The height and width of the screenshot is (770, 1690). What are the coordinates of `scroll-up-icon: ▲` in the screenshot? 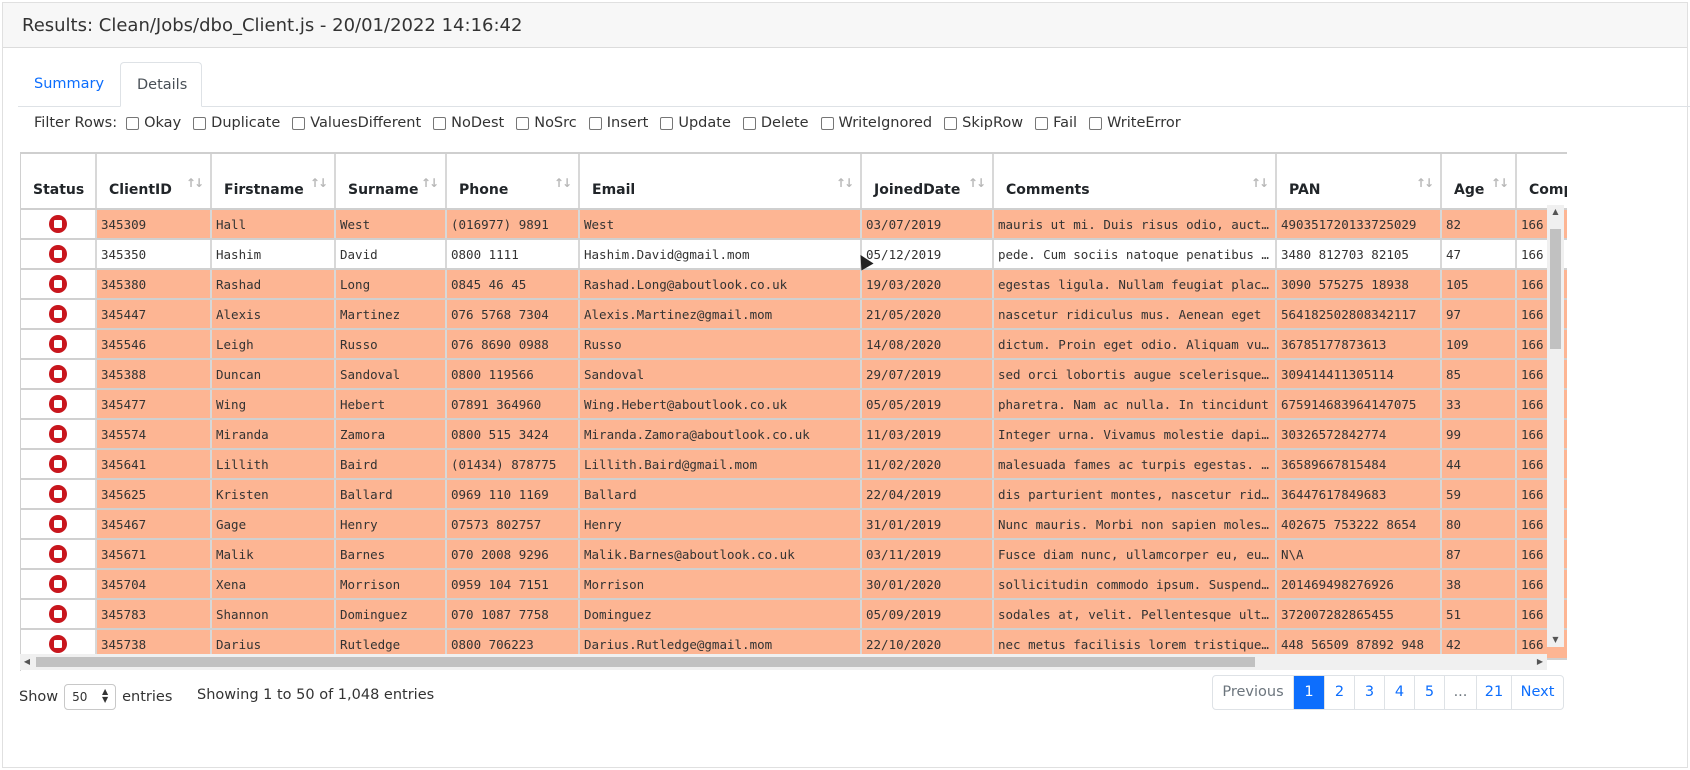 It's located at (1555, 212).